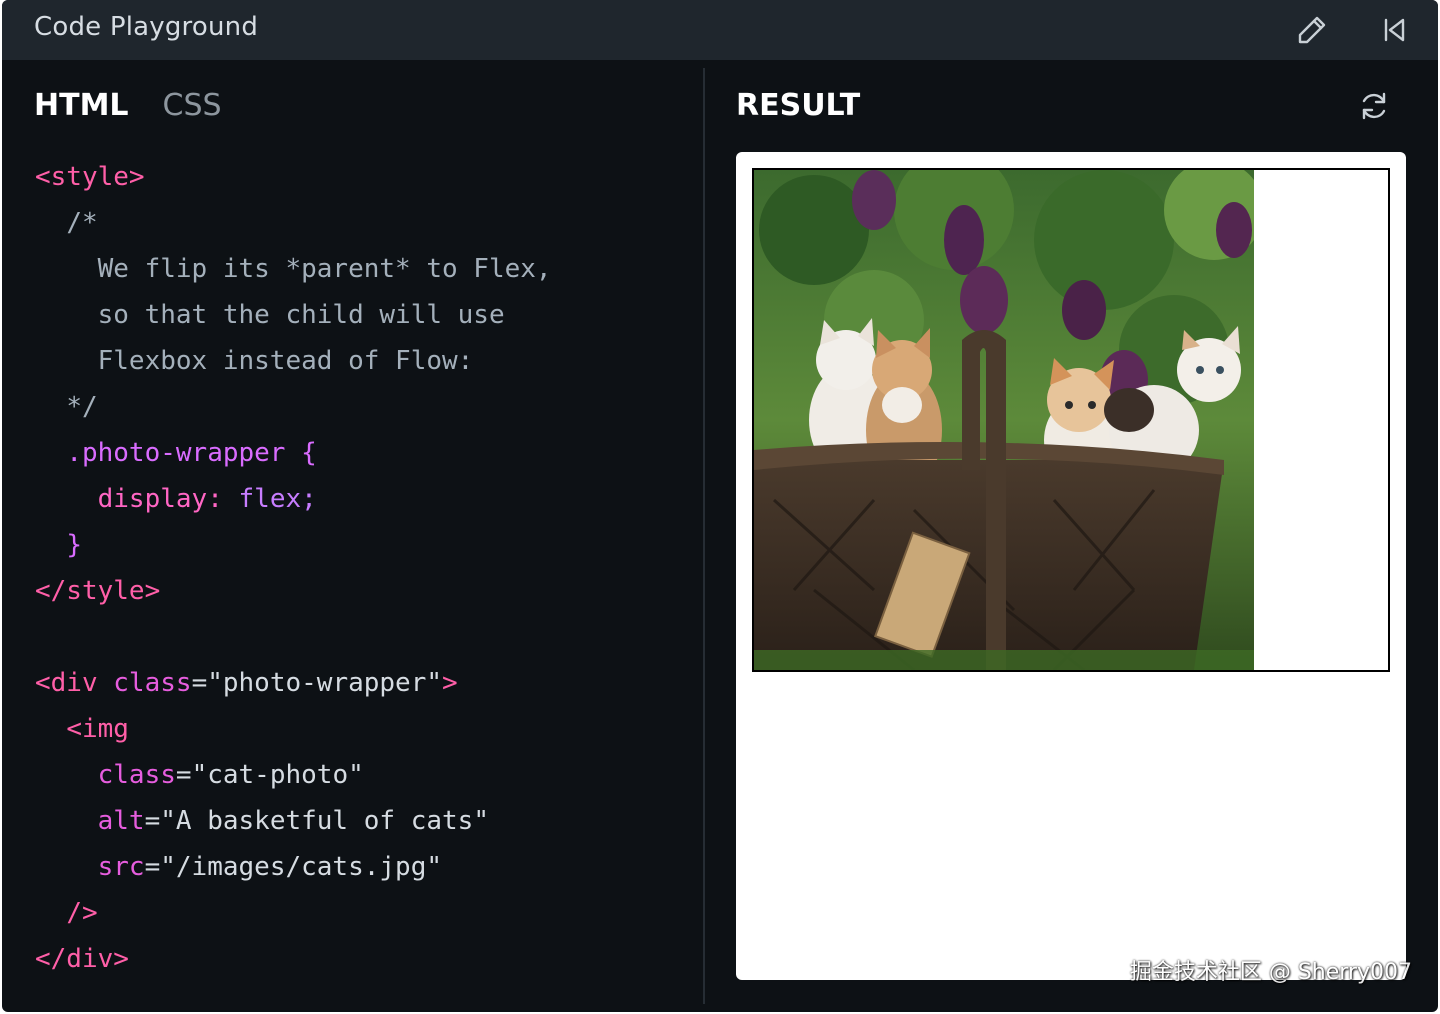  I want to click on code-line: src="/images/cats.jpg", so click(293, 867).